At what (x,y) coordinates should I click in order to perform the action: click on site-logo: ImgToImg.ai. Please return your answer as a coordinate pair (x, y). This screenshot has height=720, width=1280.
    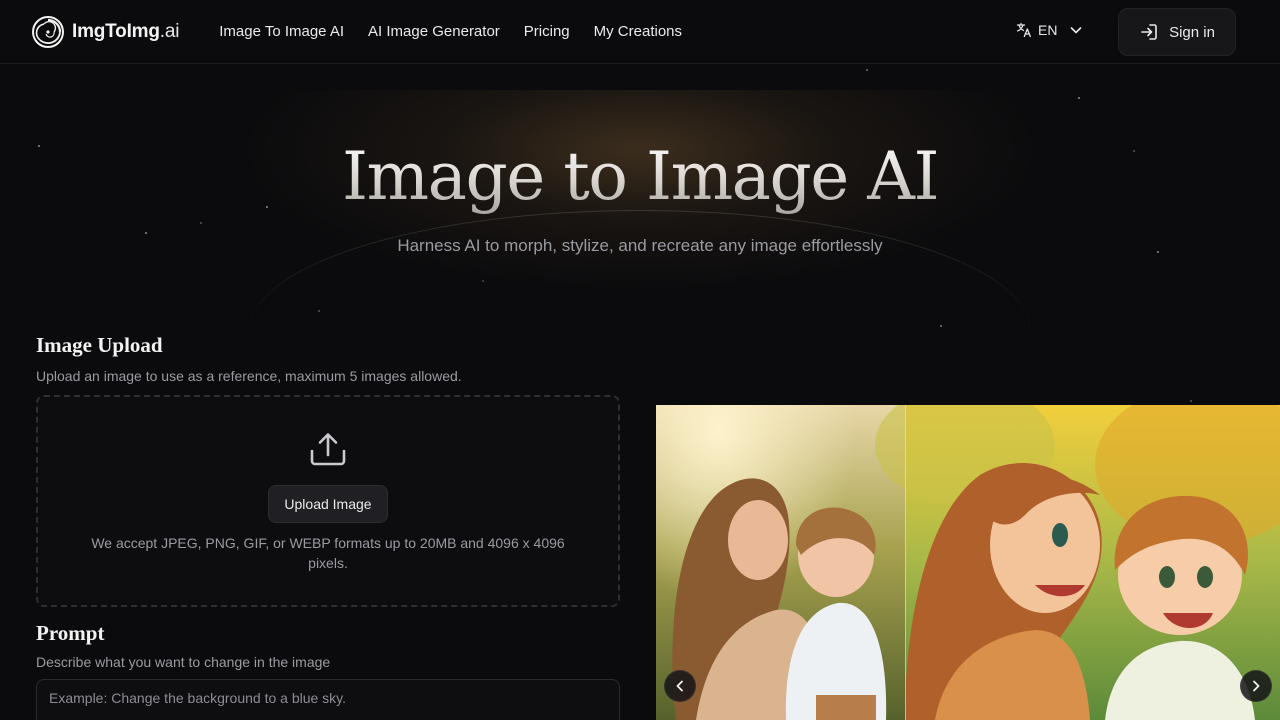
    Looking at the image, I should click on (106, 31).